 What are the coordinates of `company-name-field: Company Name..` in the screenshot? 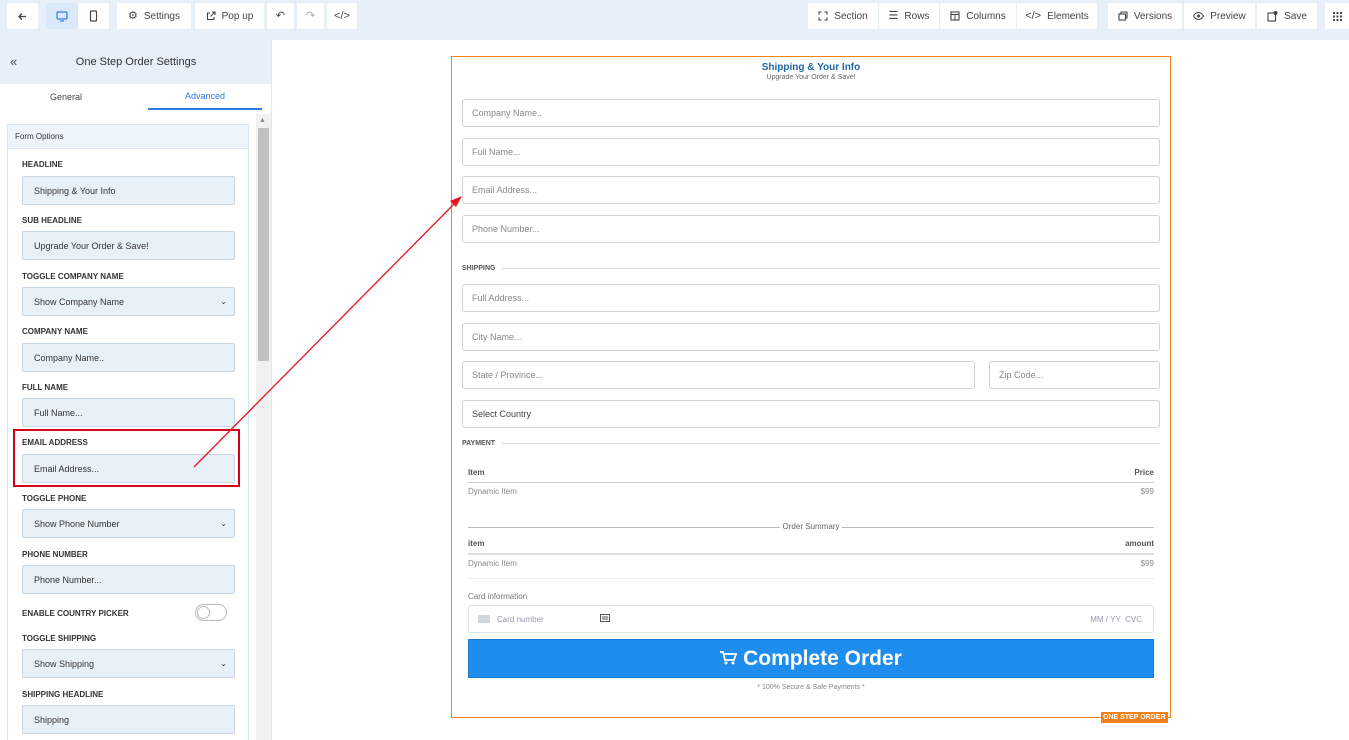 It's located at (811, 113).